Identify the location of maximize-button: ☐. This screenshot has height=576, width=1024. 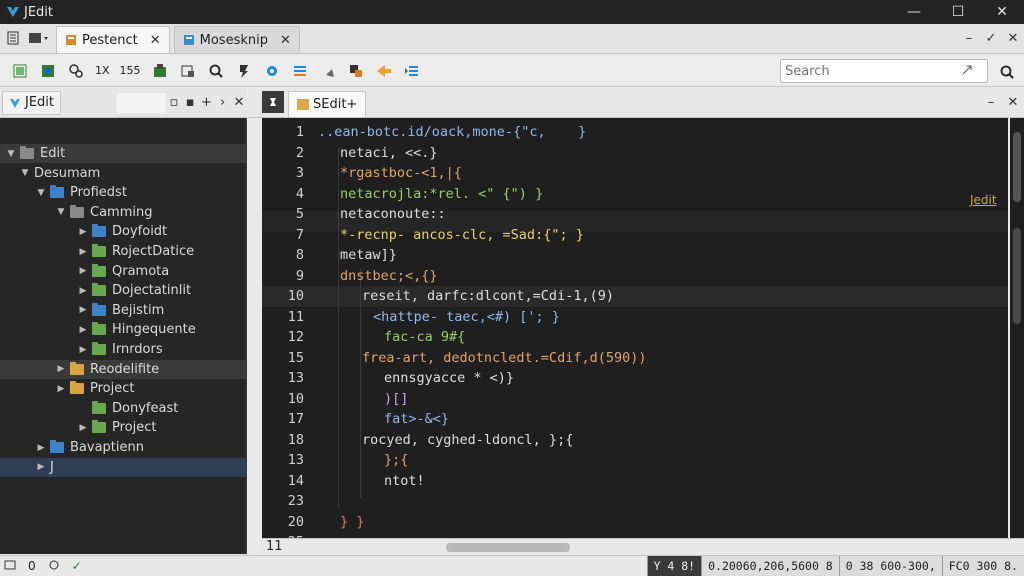
(958, 12).